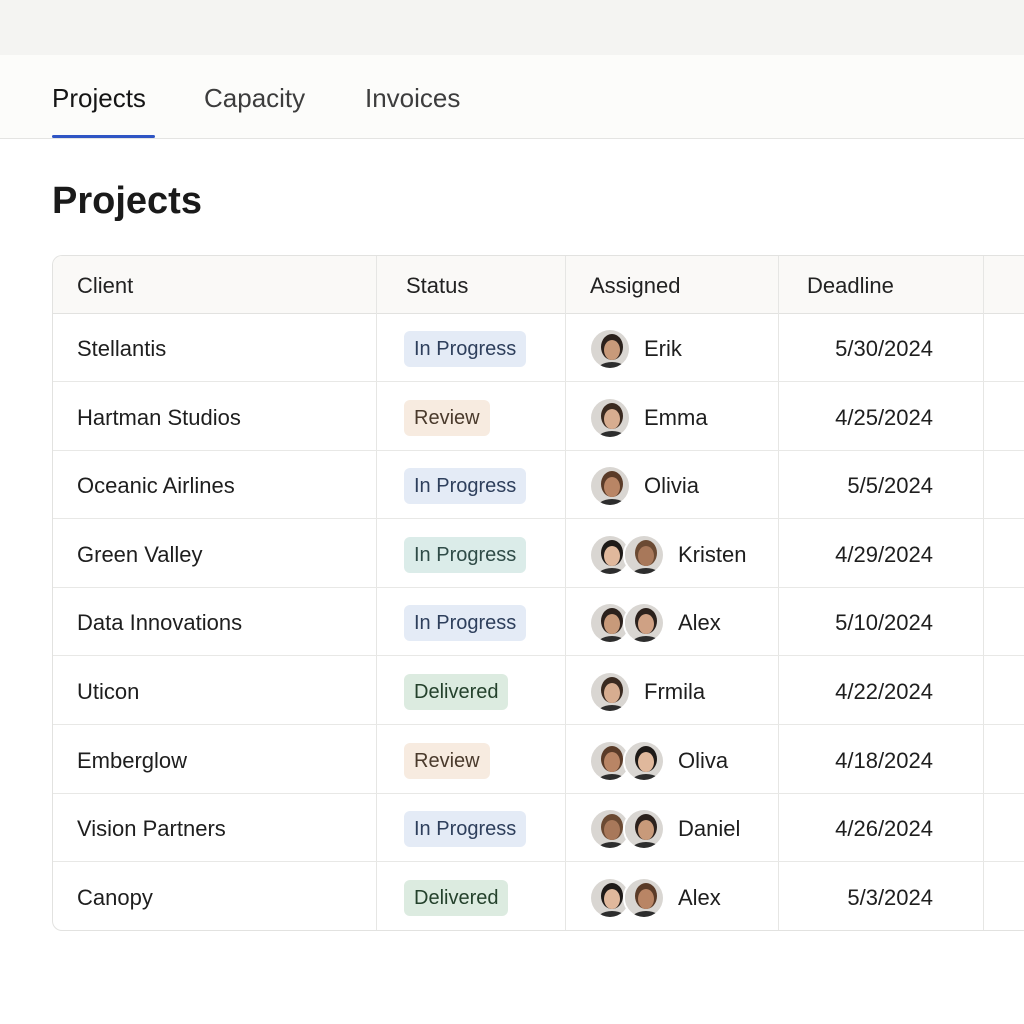 This screenshot has width=1024, height=1024. I want to click on deadline-date: 4/22/2024, so click(884, 691).